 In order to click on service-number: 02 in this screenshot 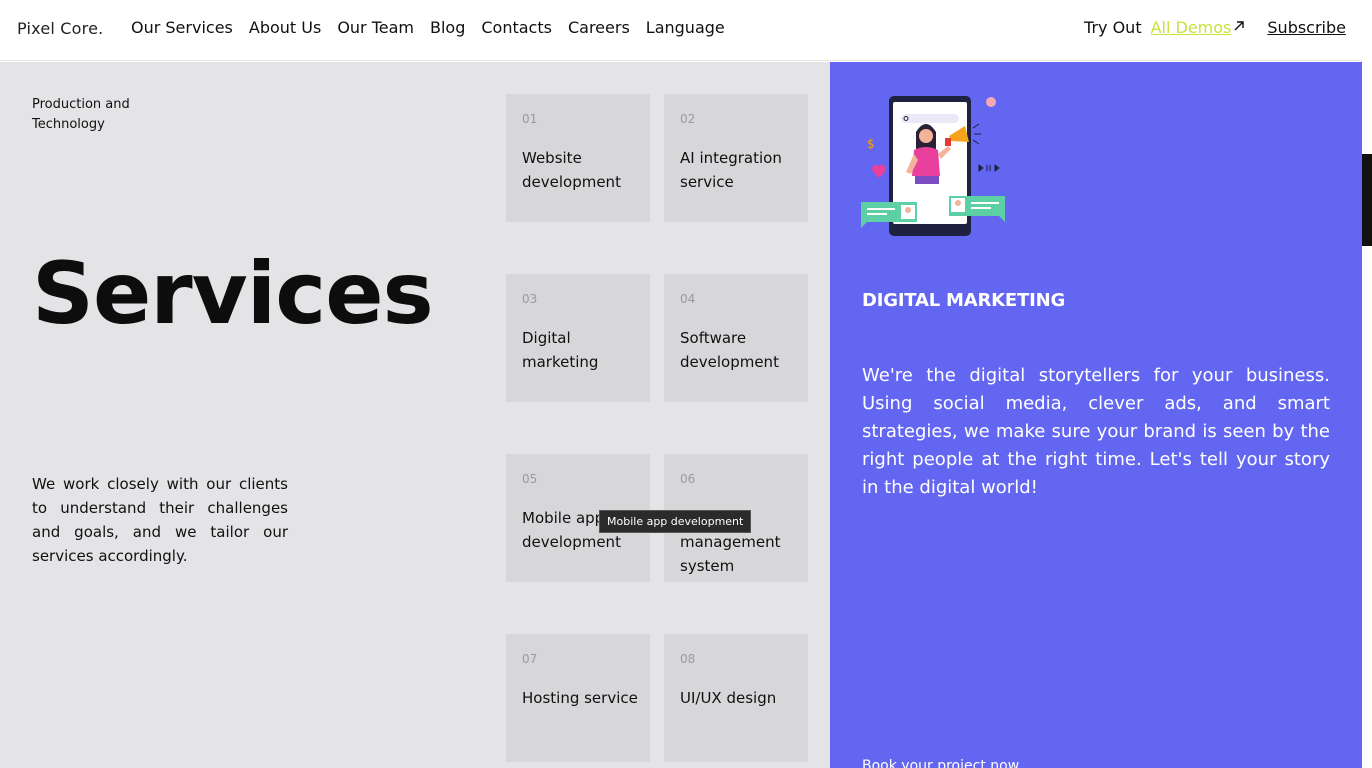, I will do `click(688, 119)`.